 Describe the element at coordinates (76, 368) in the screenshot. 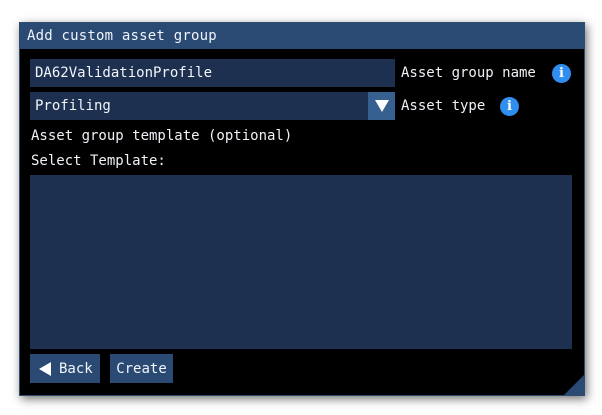

I see `back-button-label: Back` at that location.